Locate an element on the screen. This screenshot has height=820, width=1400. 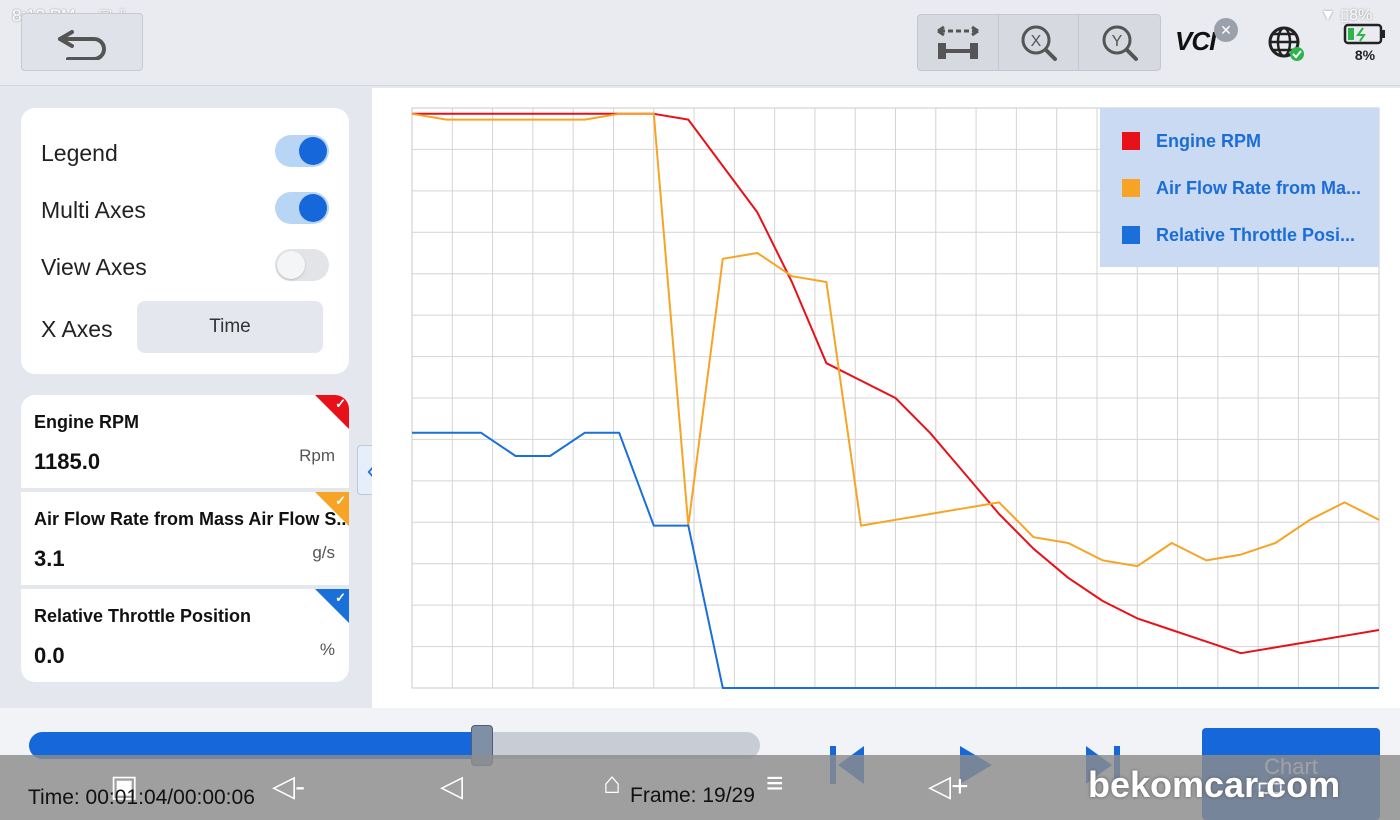
zoom-x-icon: X is located at coordinates (1039, 43).